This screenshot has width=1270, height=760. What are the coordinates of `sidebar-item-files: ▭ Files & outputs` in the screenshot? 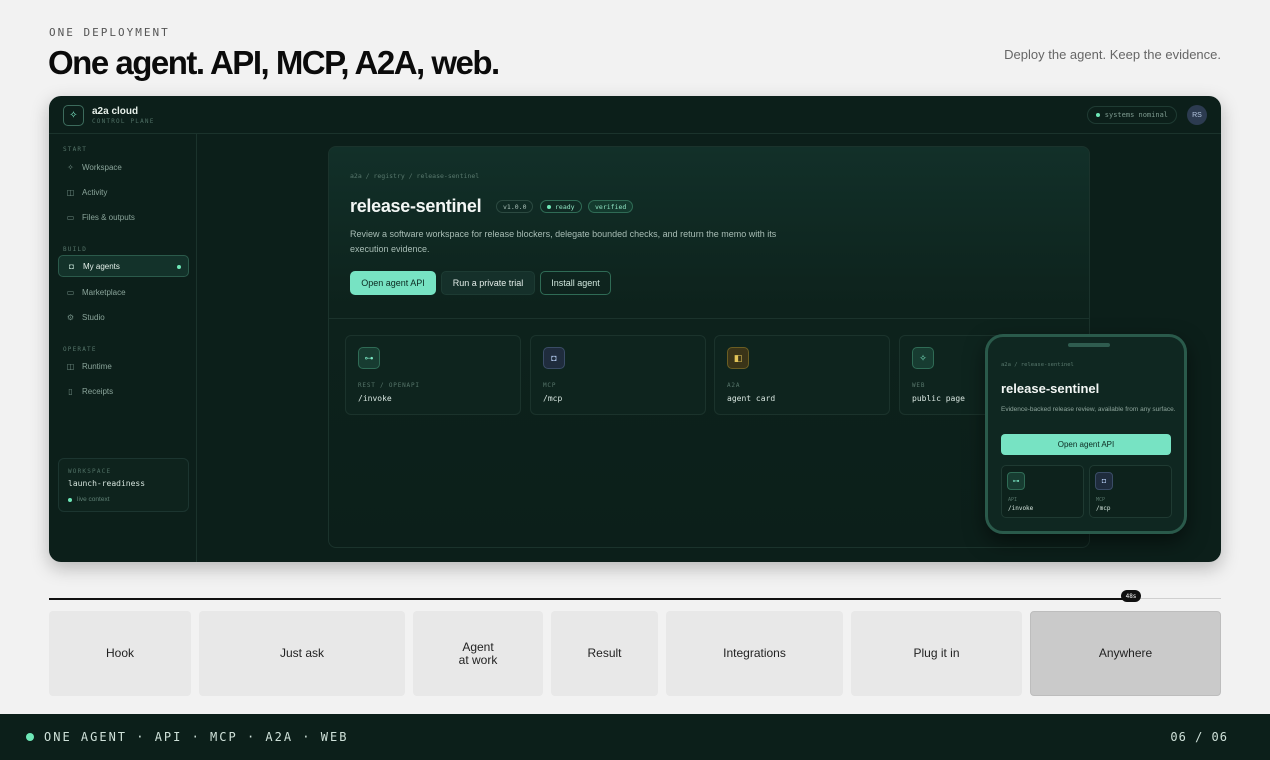 It's located at (123, 217).